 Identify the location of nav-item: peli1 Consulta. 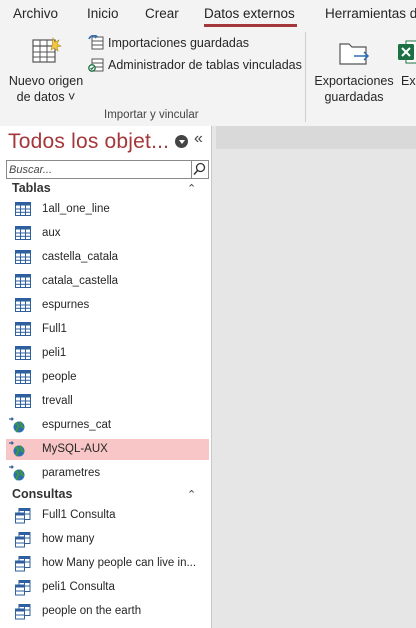
(107, 587).